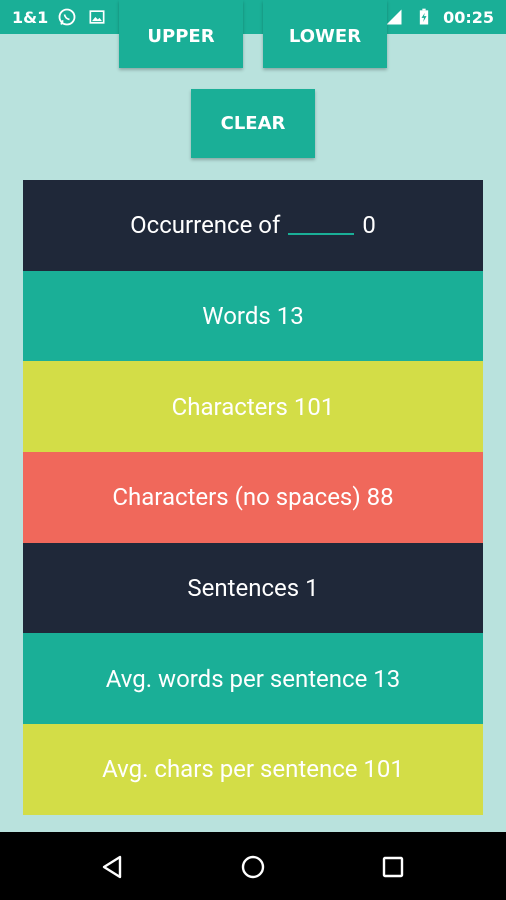  I want to click on sentences-row: Sentences 1, so click(253, 588).